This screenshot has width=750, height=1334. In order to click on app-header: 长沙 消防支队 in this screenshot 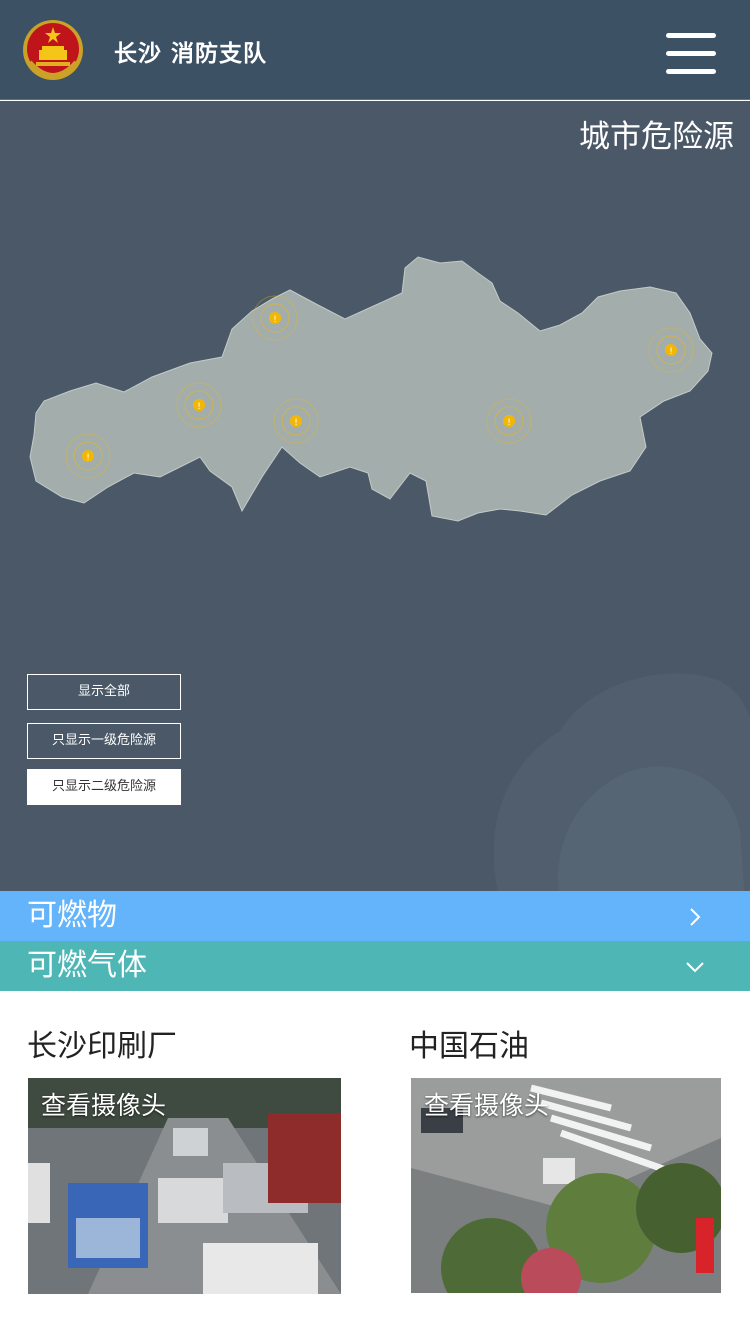, I will do `click(375, 50)`.